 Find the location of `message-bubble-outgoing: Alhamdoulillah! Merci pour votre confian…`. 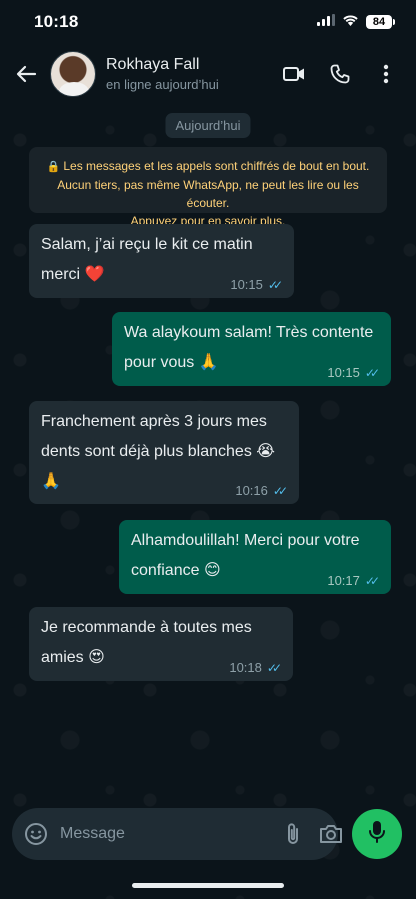

message-bubble-outgoing: Alhamdoulillah! Merci pour votre confian… is located at coordinates (255, 557).